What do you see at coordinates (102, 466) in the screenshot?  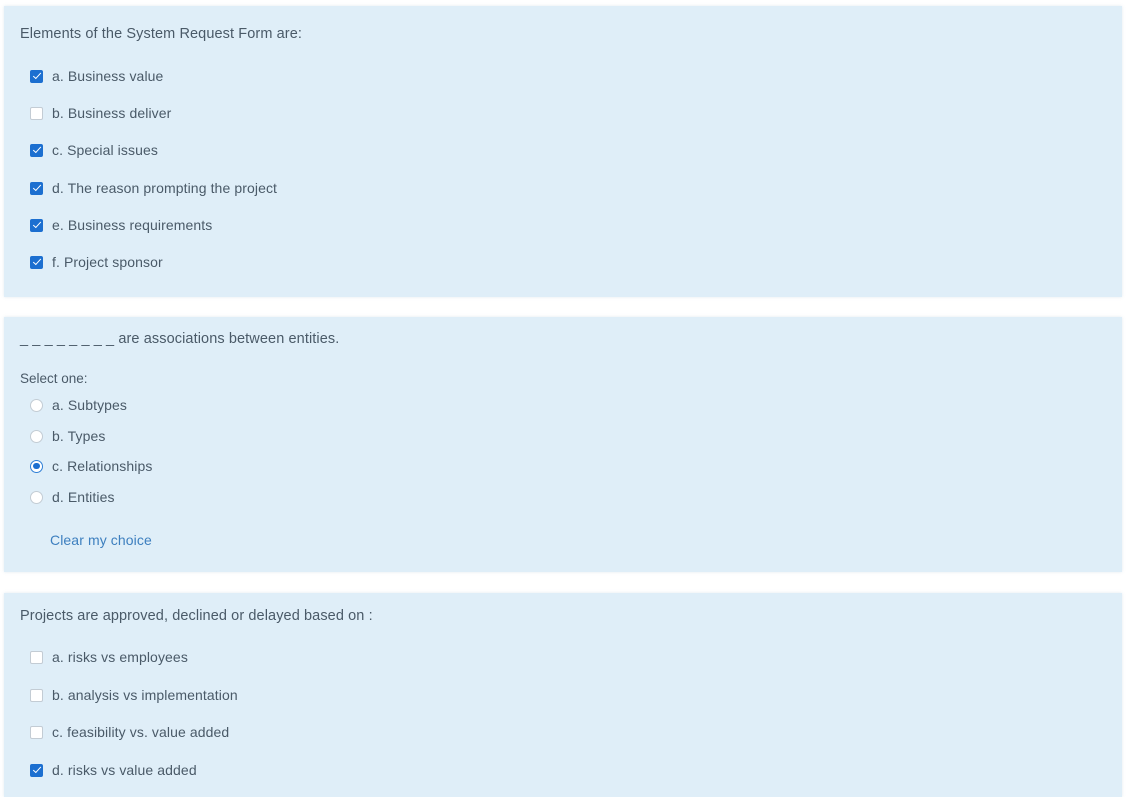 I see `option-label: c. Relationships` at bounding box center [102, 466].